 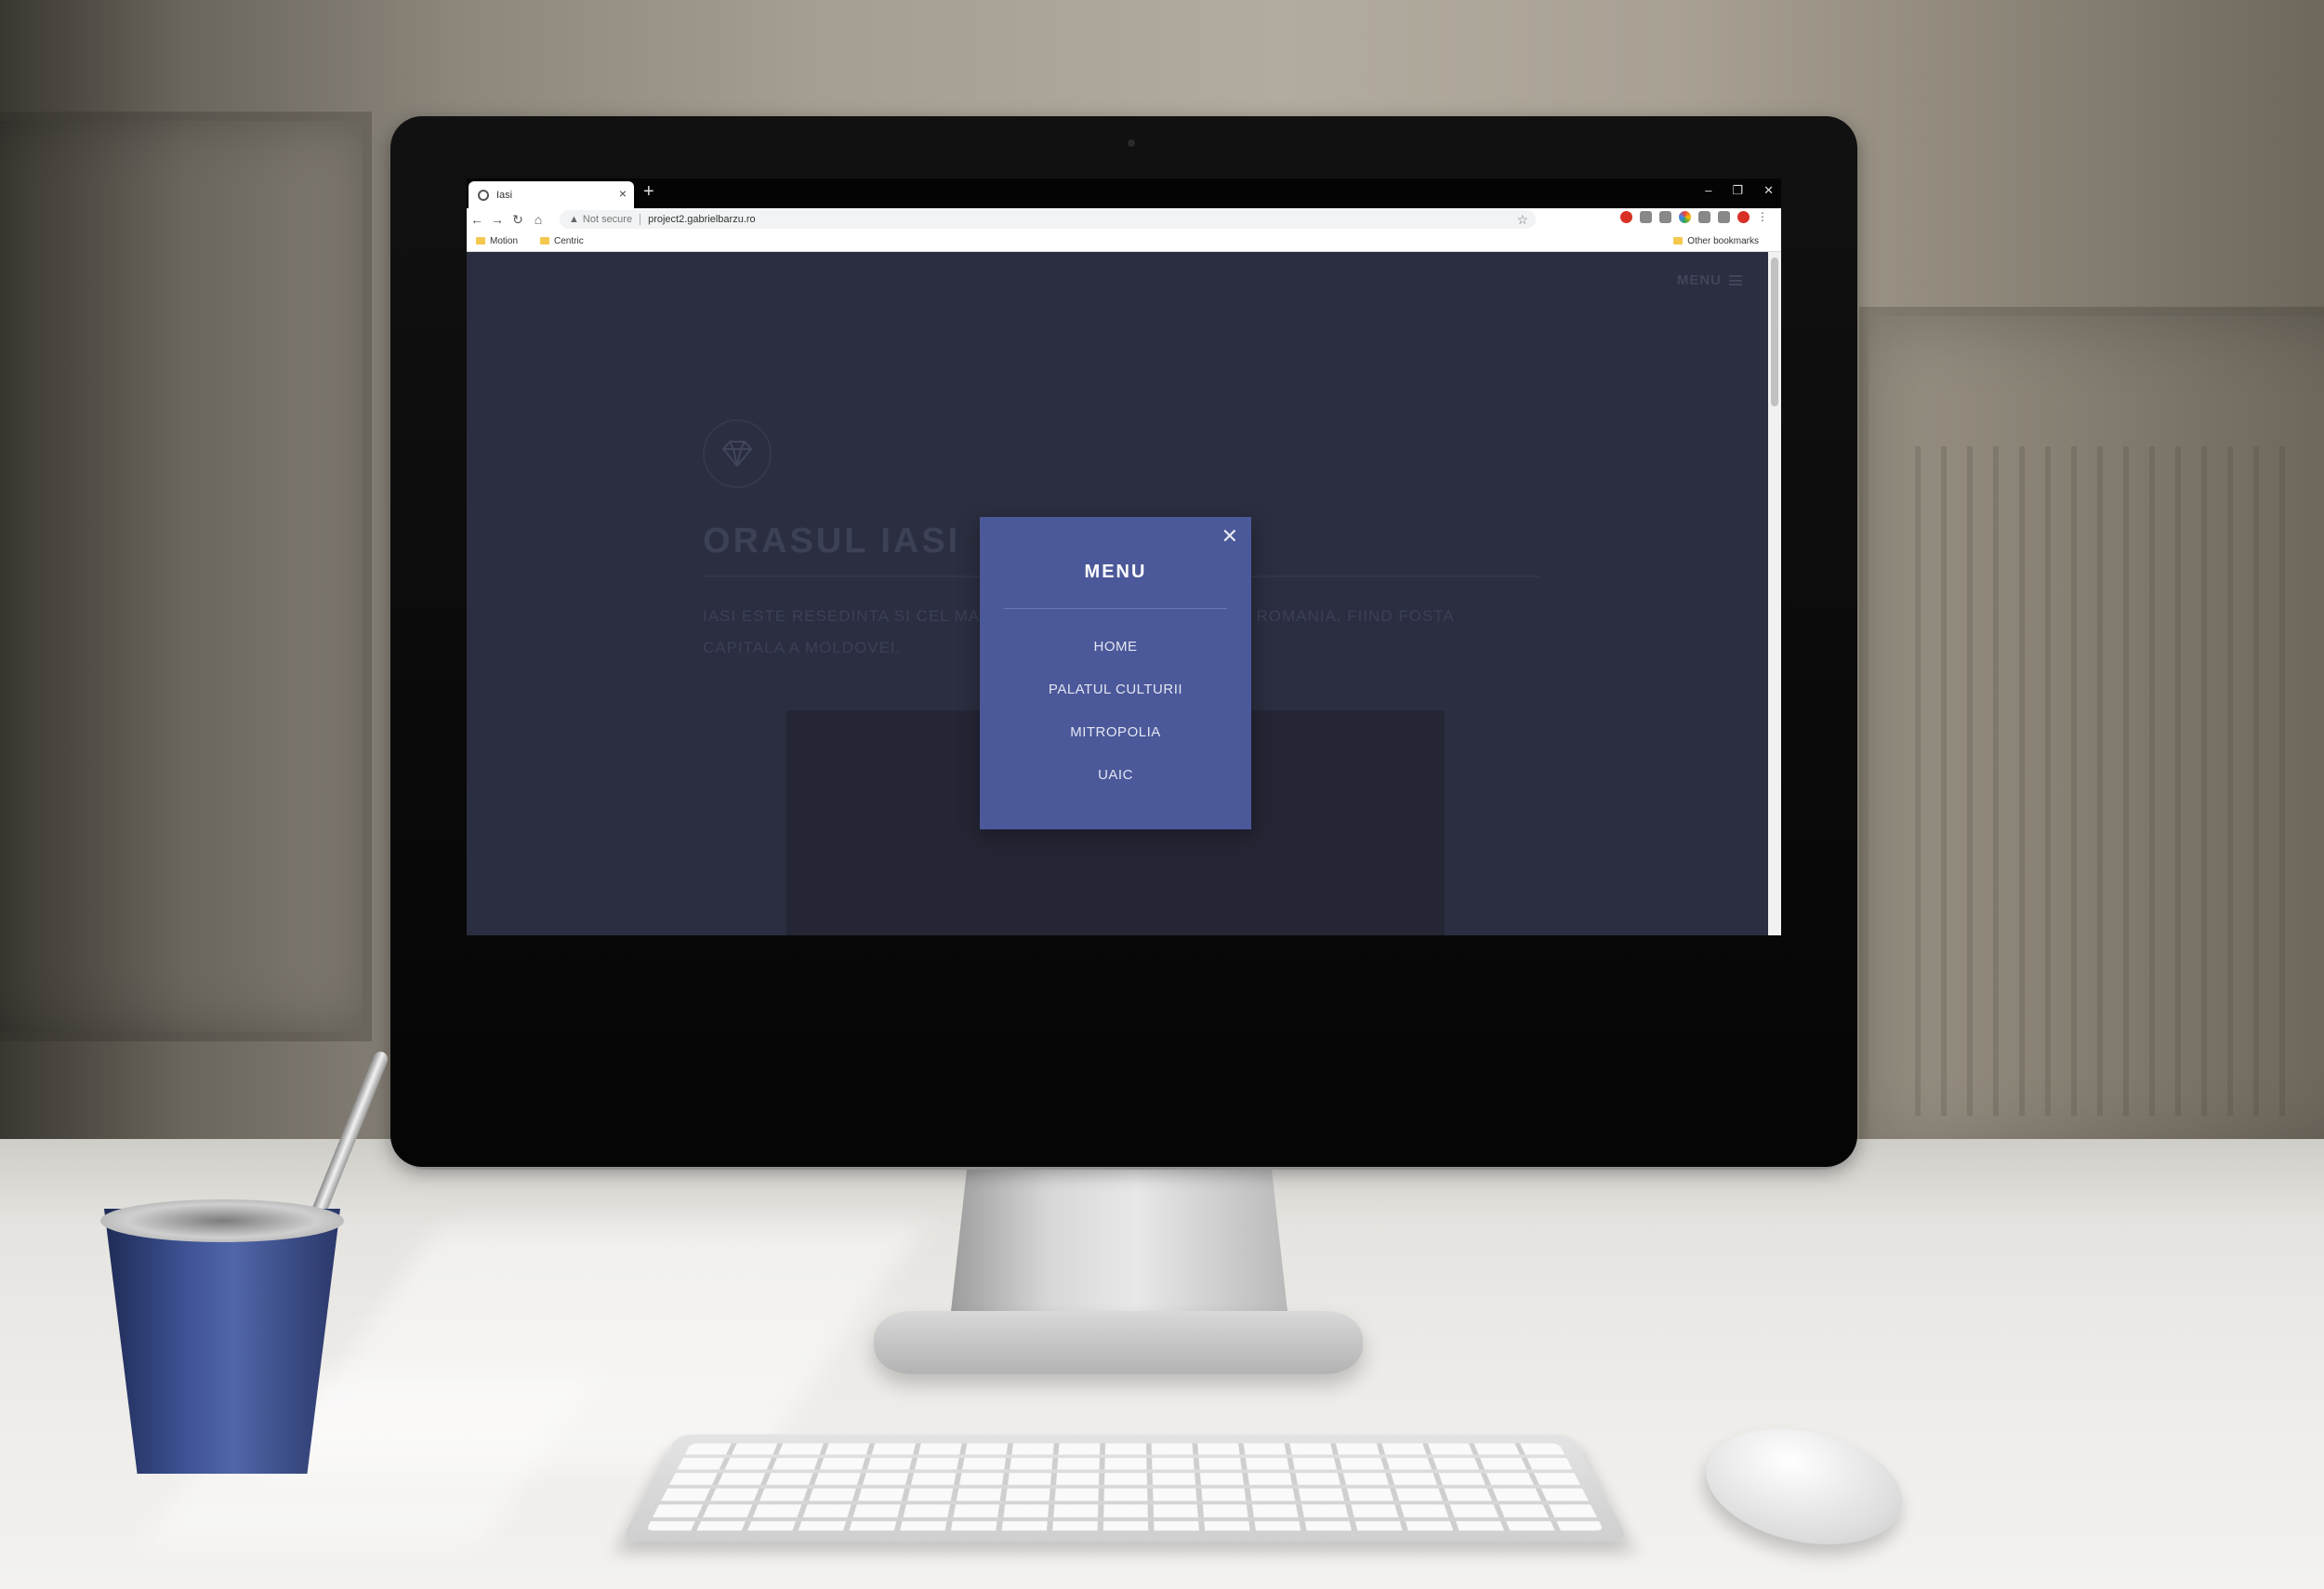 I want to click on close-icon: ✕, so click(x=1229, y=536).